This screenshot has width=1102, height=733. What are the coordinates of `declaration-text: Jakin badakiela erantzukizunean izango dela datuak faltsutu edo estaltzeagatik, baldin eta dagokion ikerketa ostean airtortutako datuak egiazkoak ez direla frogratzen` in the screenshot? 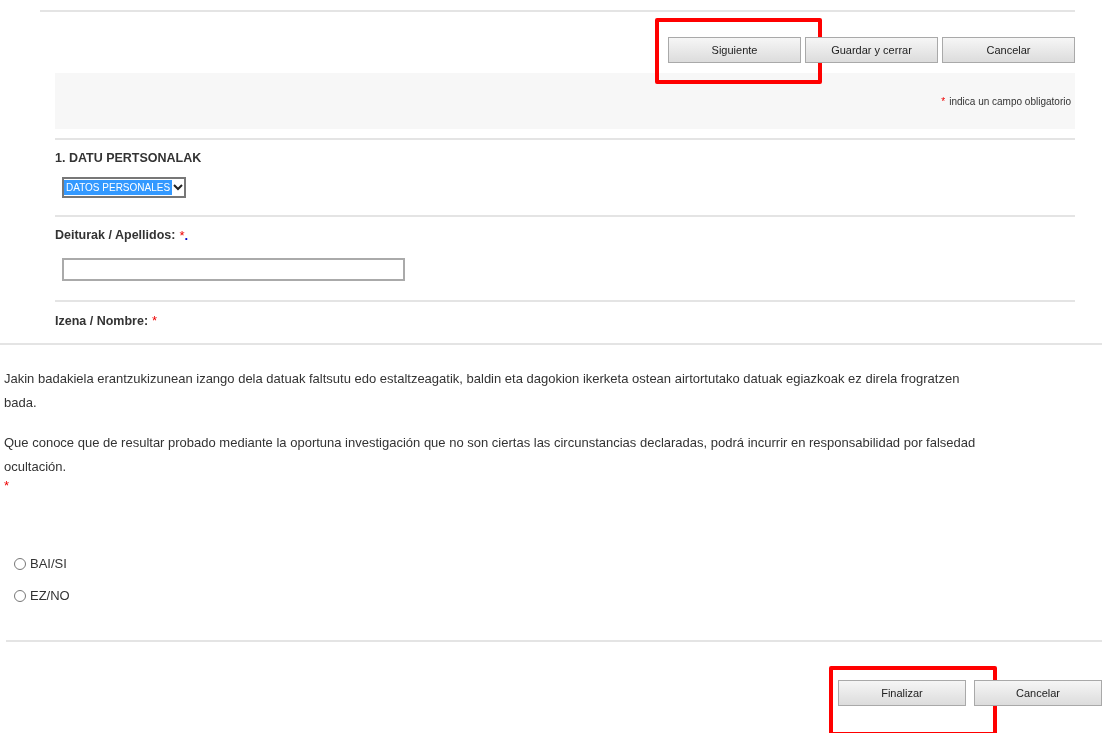 It's located at (482, 378).